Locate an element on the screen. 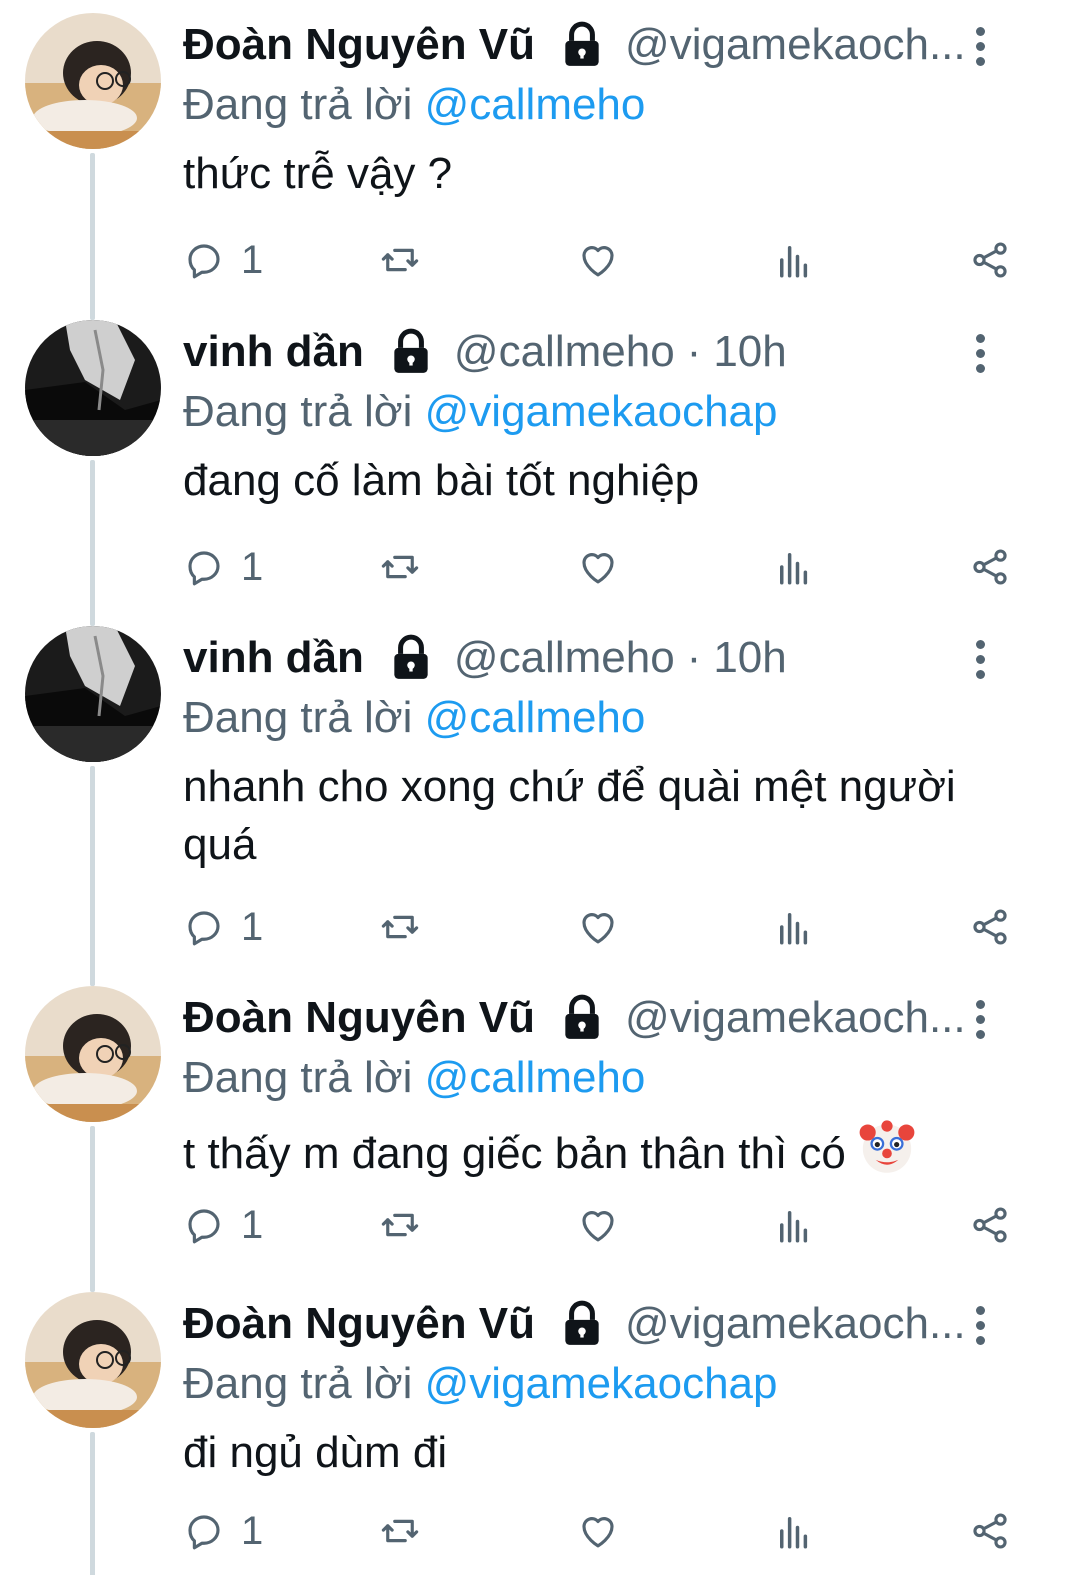  tweet-text: đang cố làm bài tốt nghiệp is located at coordinates (611, 481).